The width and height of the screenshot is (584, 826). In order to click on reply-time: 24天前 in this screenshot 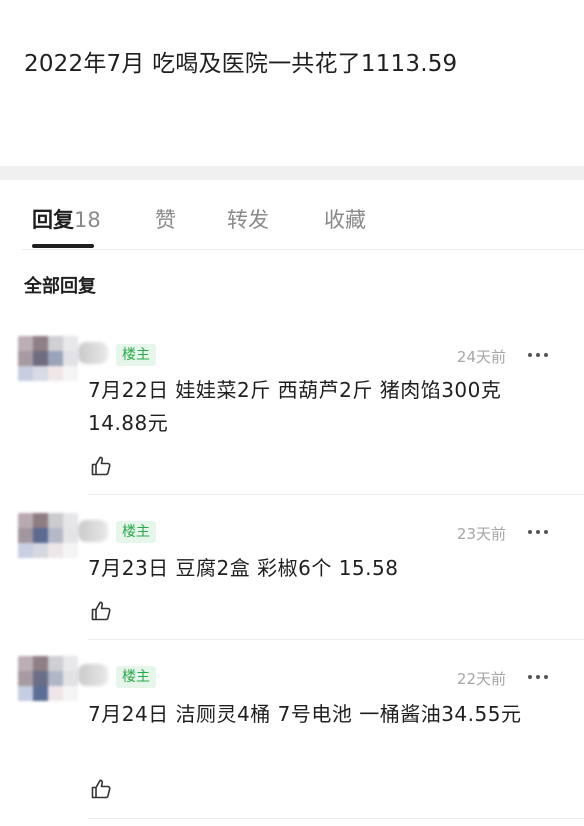, I will do `click(481, 357)`.